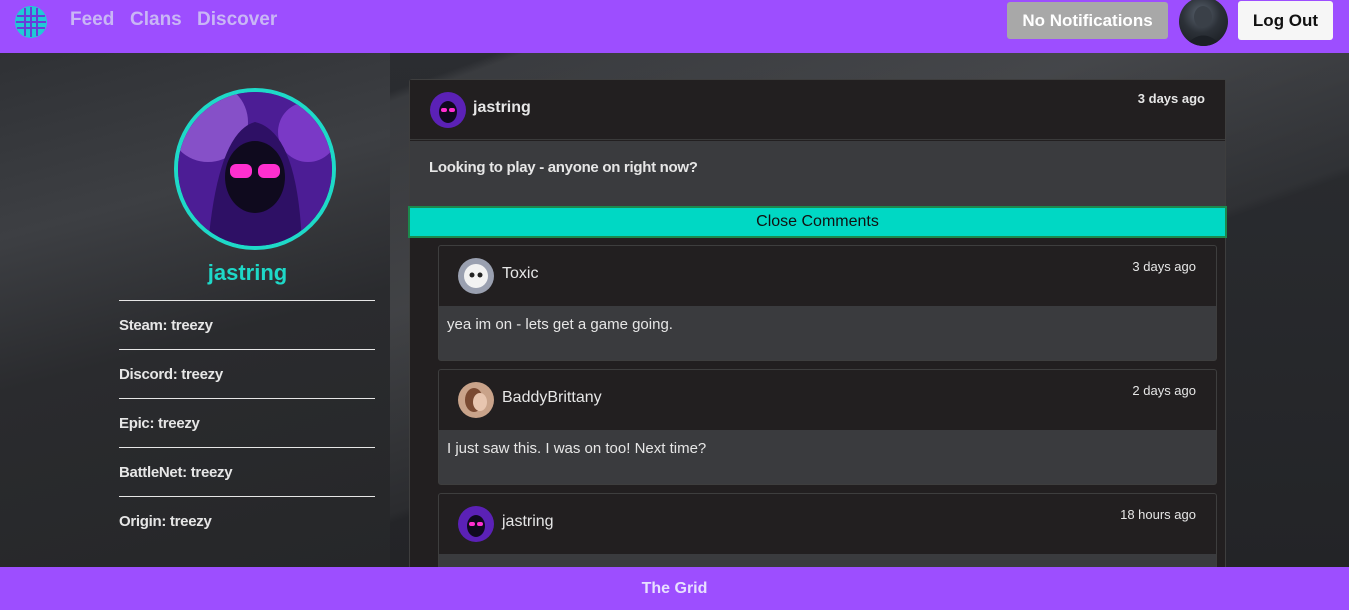 The image size is (1349, 610). What do you see at coordinates (31, 22) in the screenshot?
I see `globe-logo-icon` at bounding box center [31, 22].